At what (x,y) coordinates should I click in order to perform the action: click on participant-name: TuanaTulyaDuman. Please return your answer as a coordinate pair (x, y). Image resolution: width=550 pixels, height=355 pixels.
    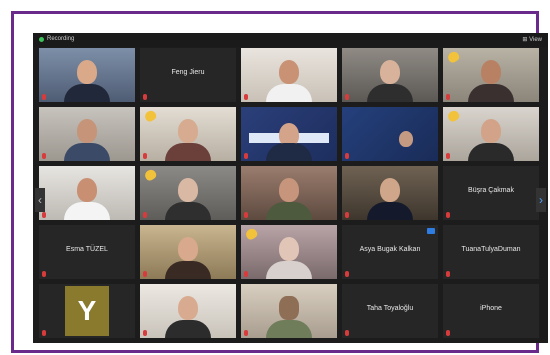
    Looking at the image, I should click on (491, 249).